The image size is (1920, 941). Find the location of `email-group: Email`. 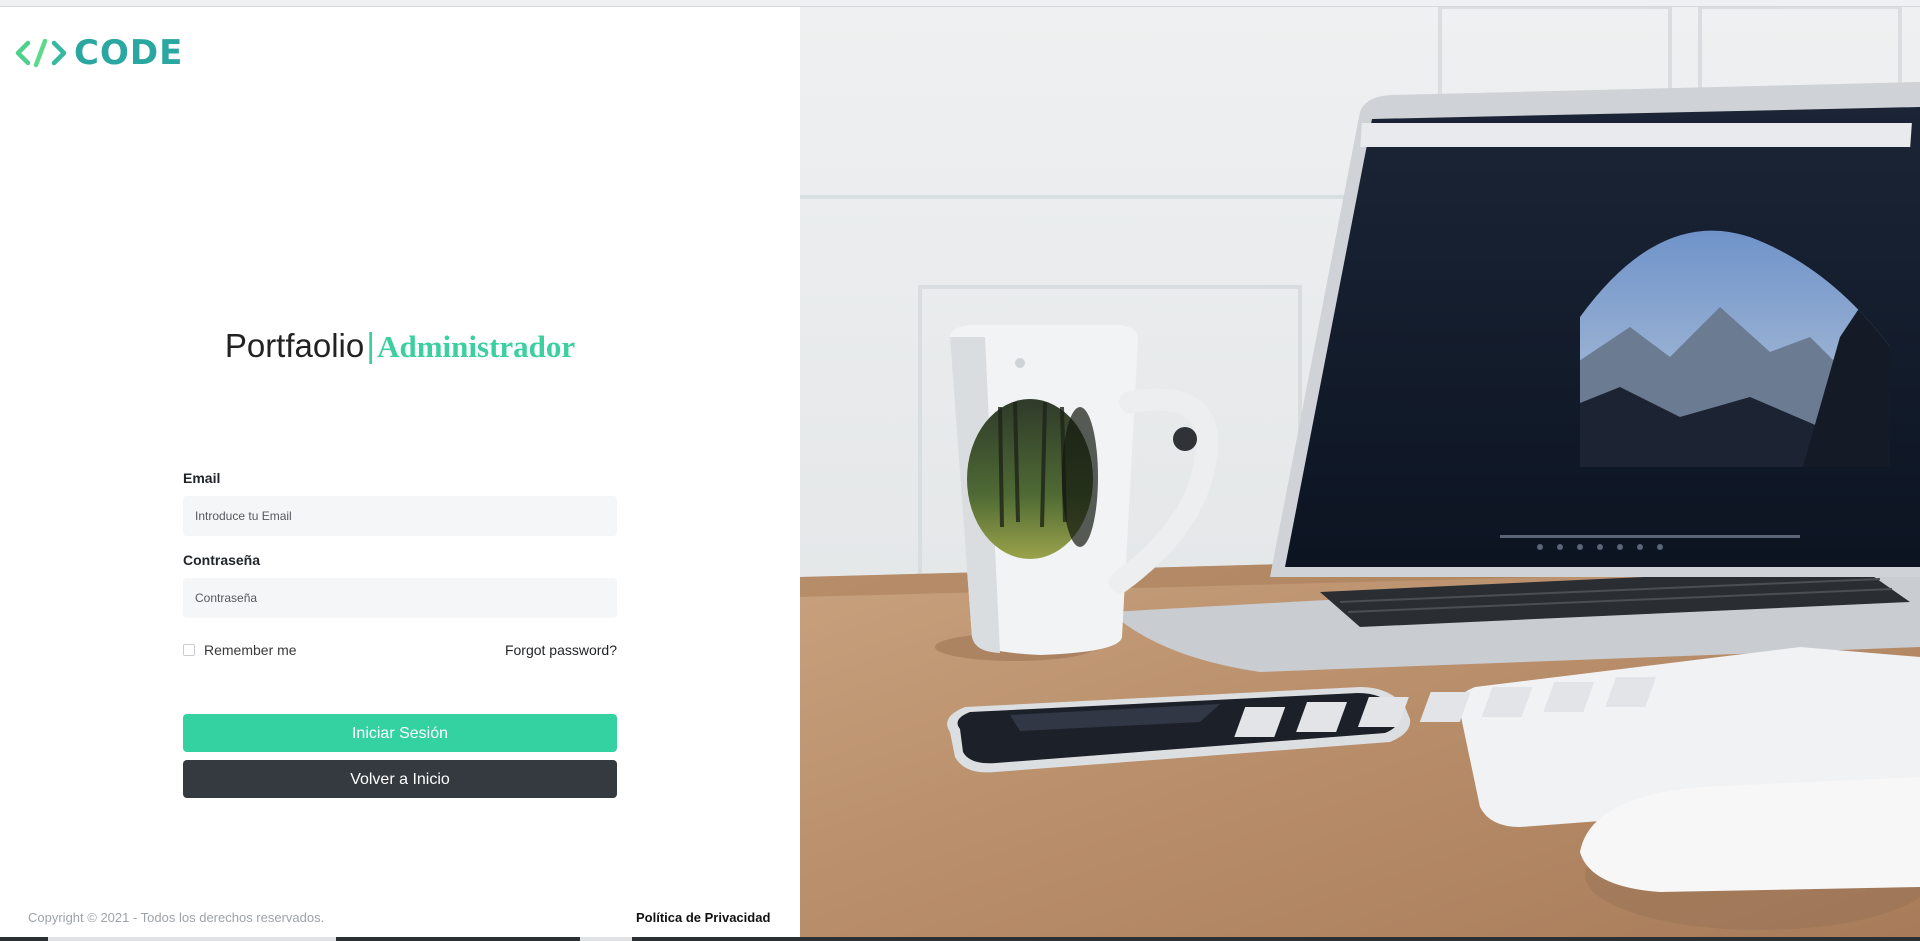

email-group: Email is located at coordinates (400, 503).